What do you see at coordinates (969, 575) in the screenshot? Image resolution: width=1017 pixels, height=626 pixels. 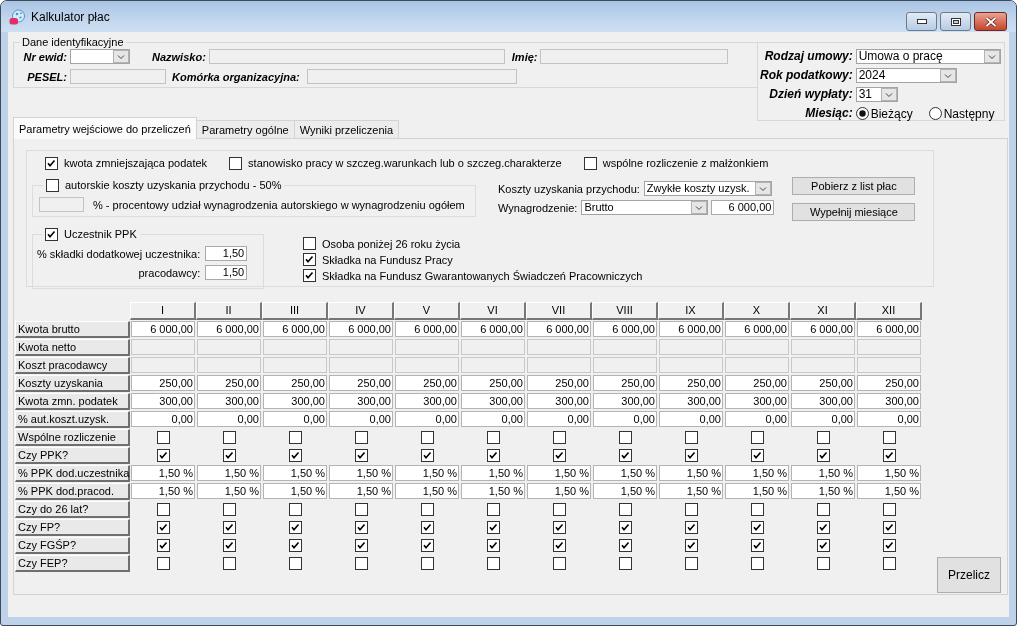 I see `calculate-button: Przelicz` at bounding box center [969, 575].